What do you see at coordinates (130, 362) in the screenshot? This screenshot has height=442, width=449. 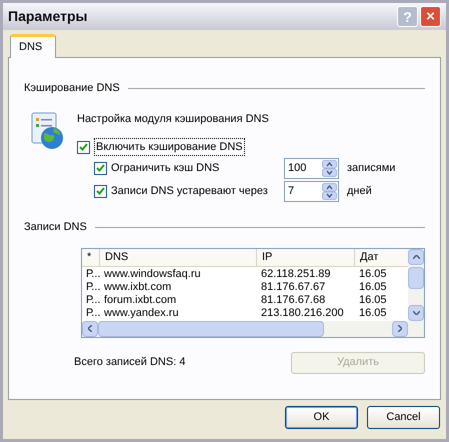 I see `records-count: Всего записей DNS: 4` at bounding box center [130, 362].